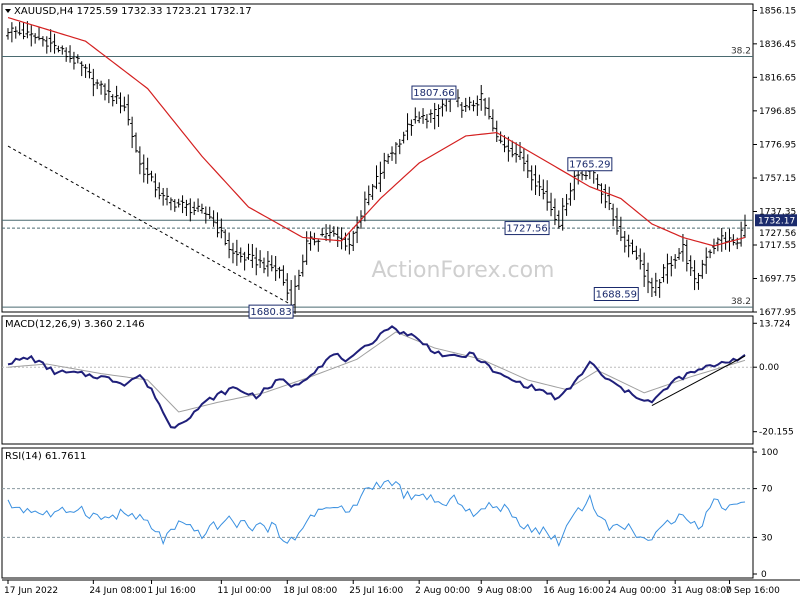 The height and width of the screenshot is (604, 800). Describe the element at coordinates (376, 591) in the screenshot. I see `x-tick-label-5: 25 Jul 16:00` at that location.